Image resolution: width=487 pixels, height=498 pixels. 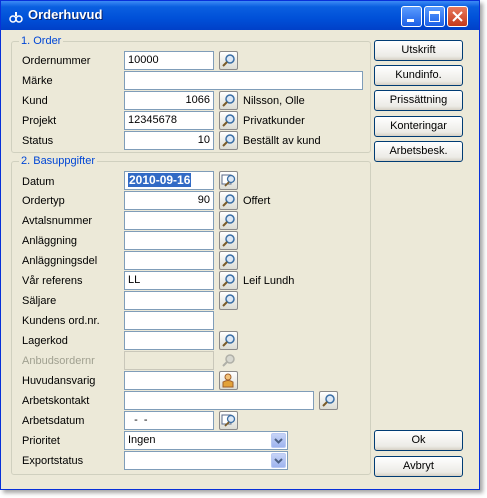 What do you see at coordinates (37, 81) in the screenshot?
I see `label-marke: Märke` at bounding box center [37, 81].